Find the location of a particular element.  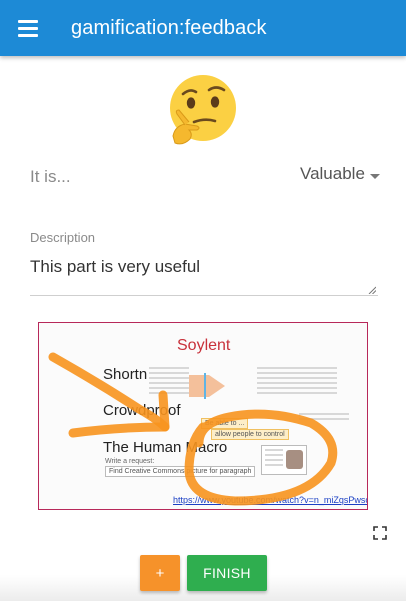

description-field: This part is very useful is located at coordinates (204, 273).